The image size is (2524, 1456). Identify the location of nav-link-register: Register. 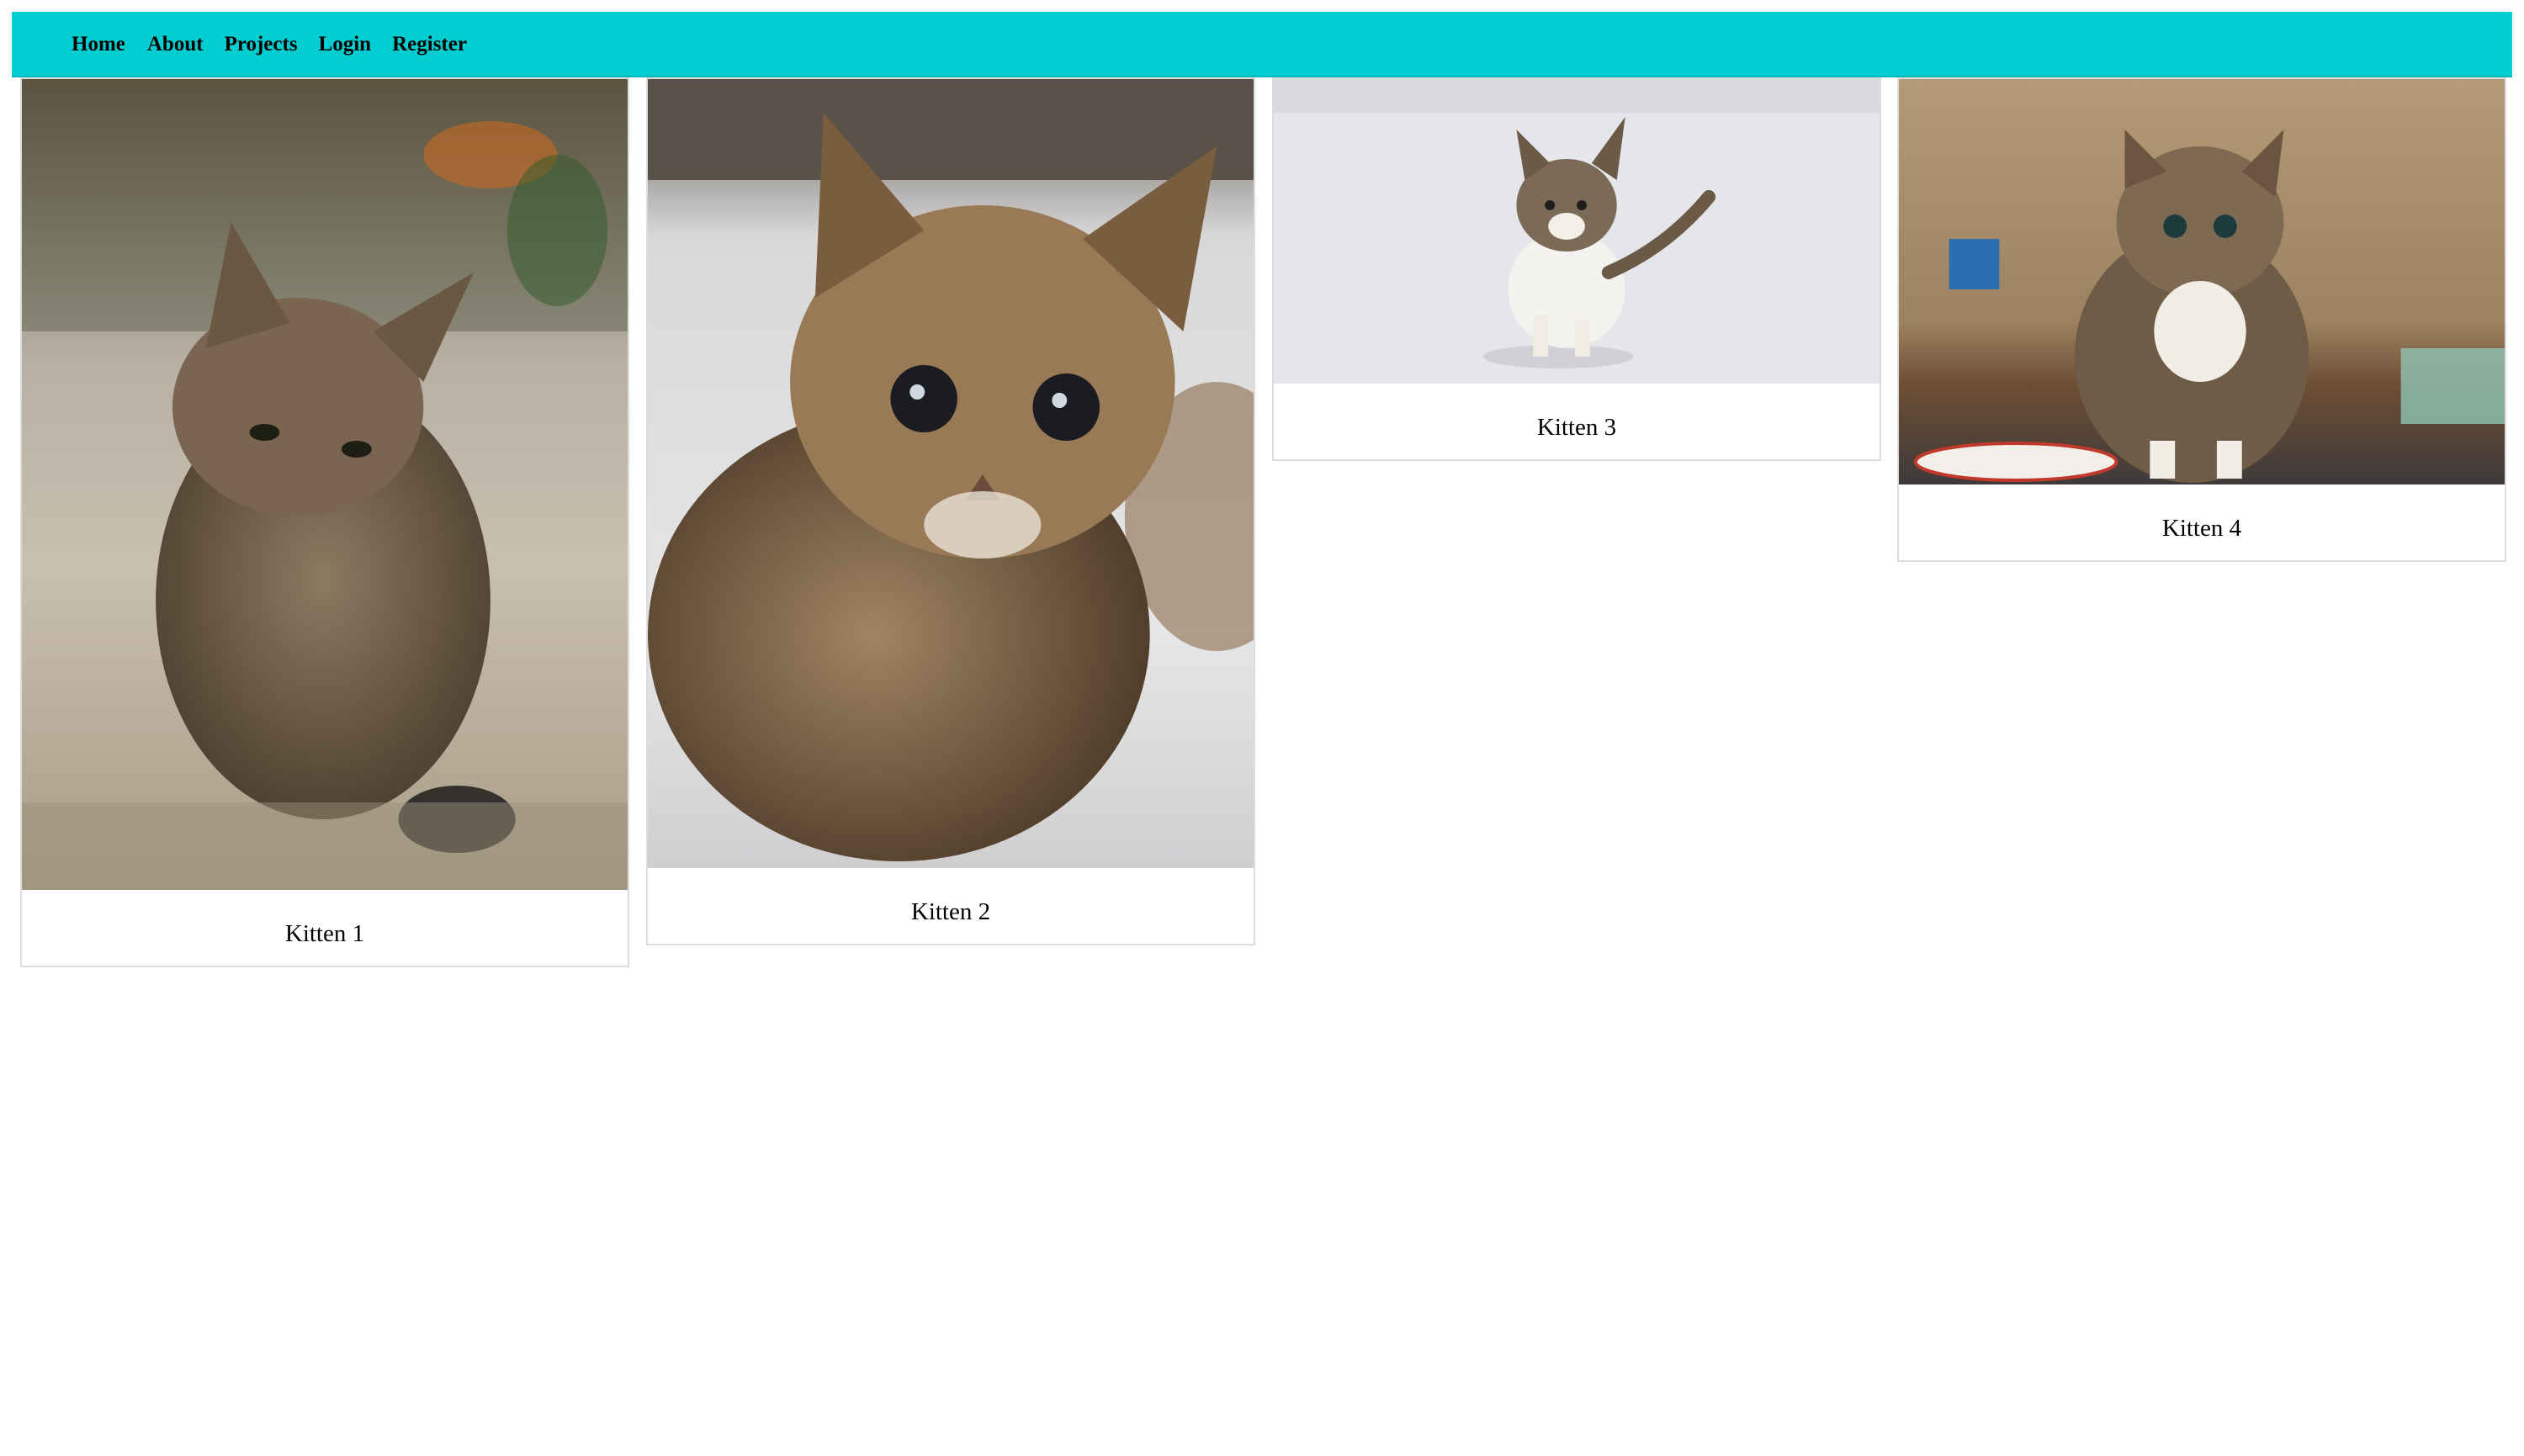
(430, 44).